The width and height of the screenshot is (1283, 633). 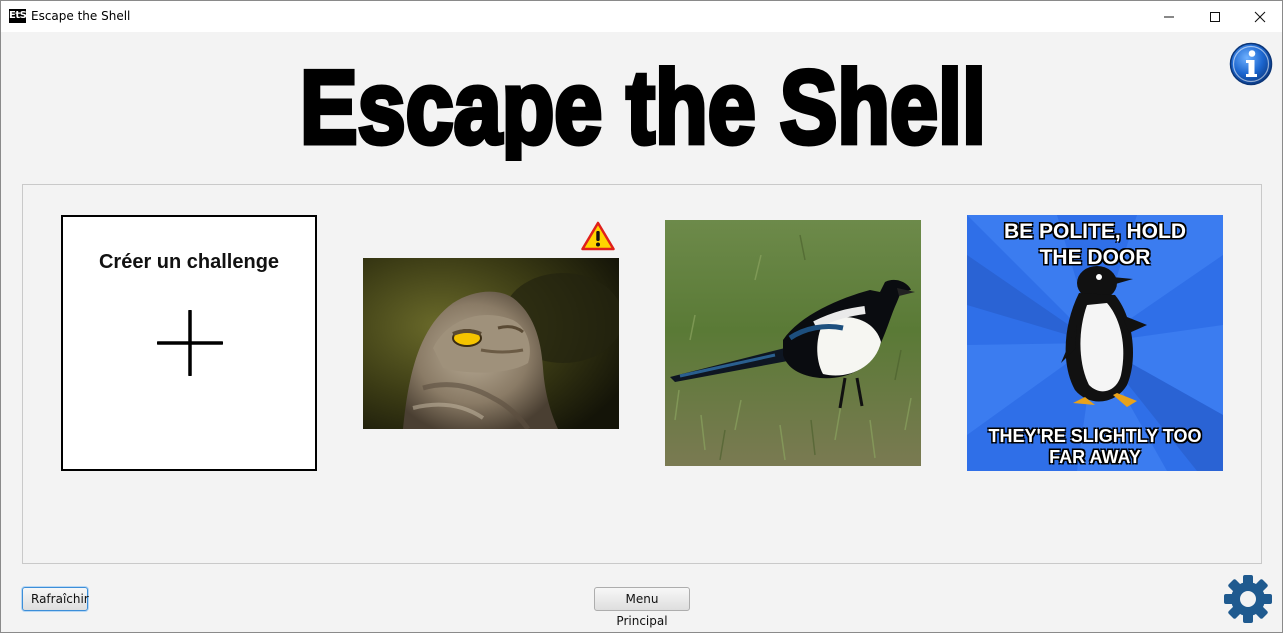 I want to click on app-logo-title: Escape the Shell, so click(x=643, y=106).